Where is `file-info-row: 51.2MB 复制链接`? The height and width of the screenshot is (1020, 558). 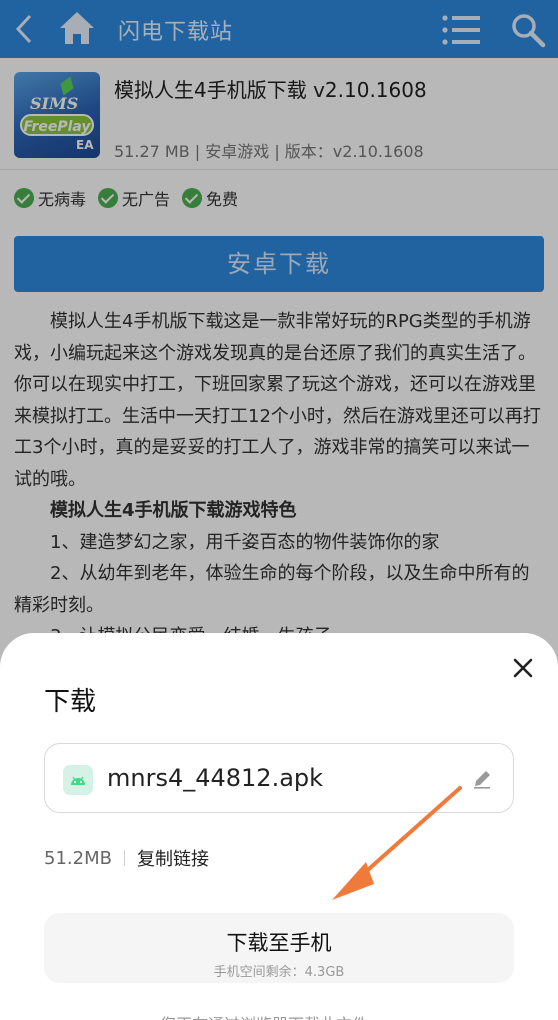 file-info-row: 51.2MB 复制链接 is located at coordinates (126, 858).